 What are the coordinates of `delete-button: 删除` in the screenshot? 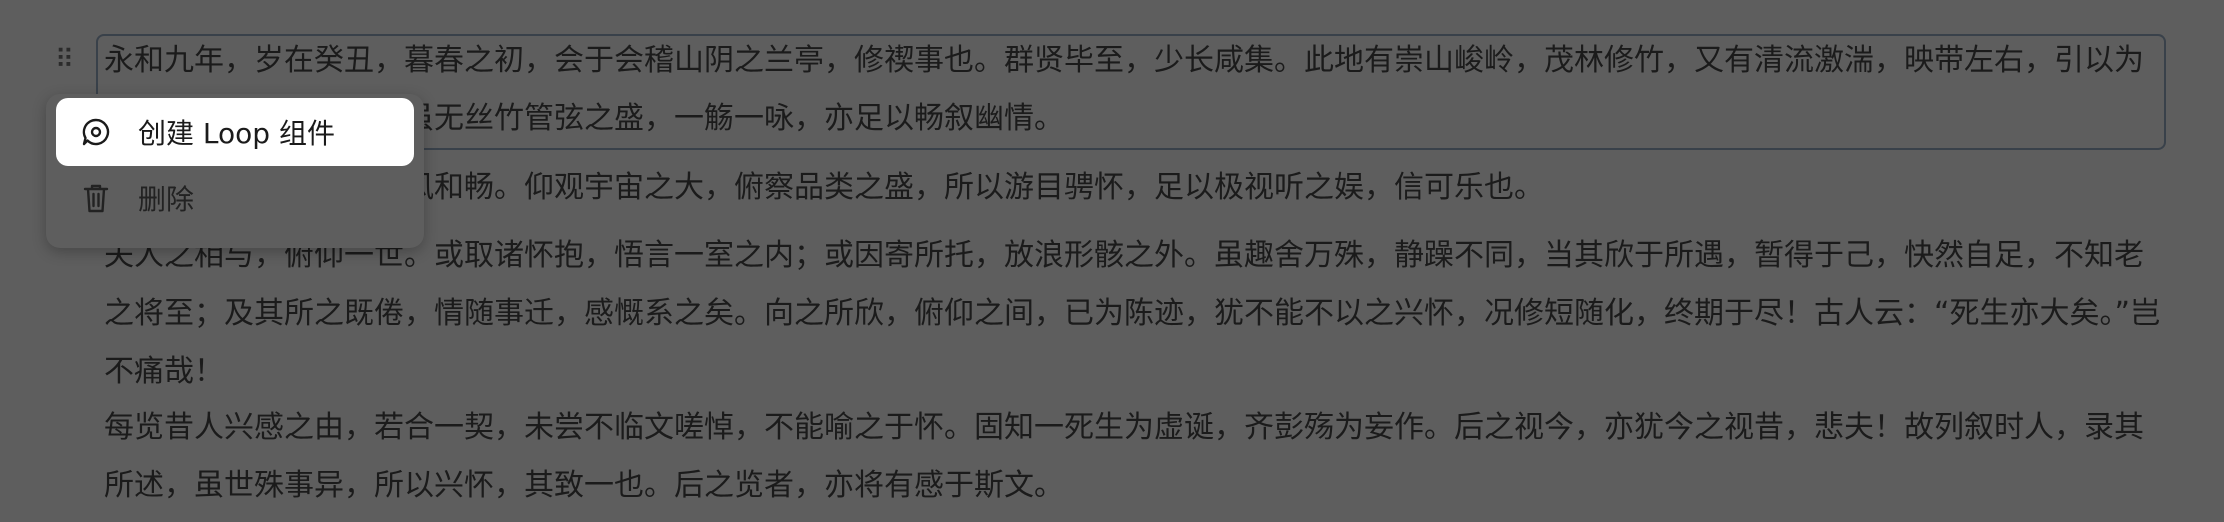 It's located at (235, 198).